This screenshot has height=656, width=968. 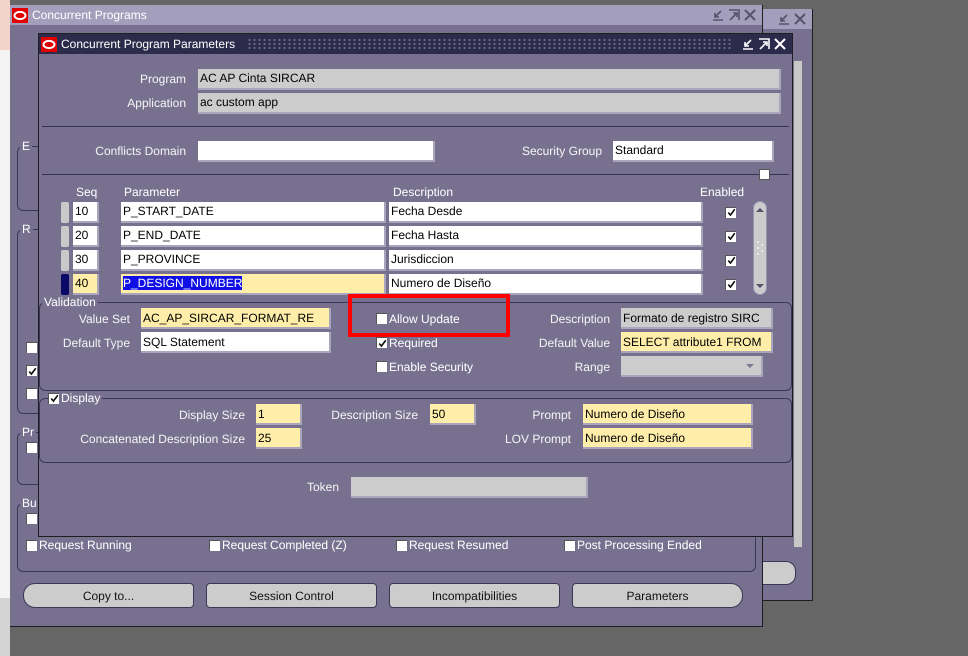 What do you see at coordinates (697, 318) in the screenshot?
I see `input-field: Formato de registro SIRC` at bounding box center [697, 318].